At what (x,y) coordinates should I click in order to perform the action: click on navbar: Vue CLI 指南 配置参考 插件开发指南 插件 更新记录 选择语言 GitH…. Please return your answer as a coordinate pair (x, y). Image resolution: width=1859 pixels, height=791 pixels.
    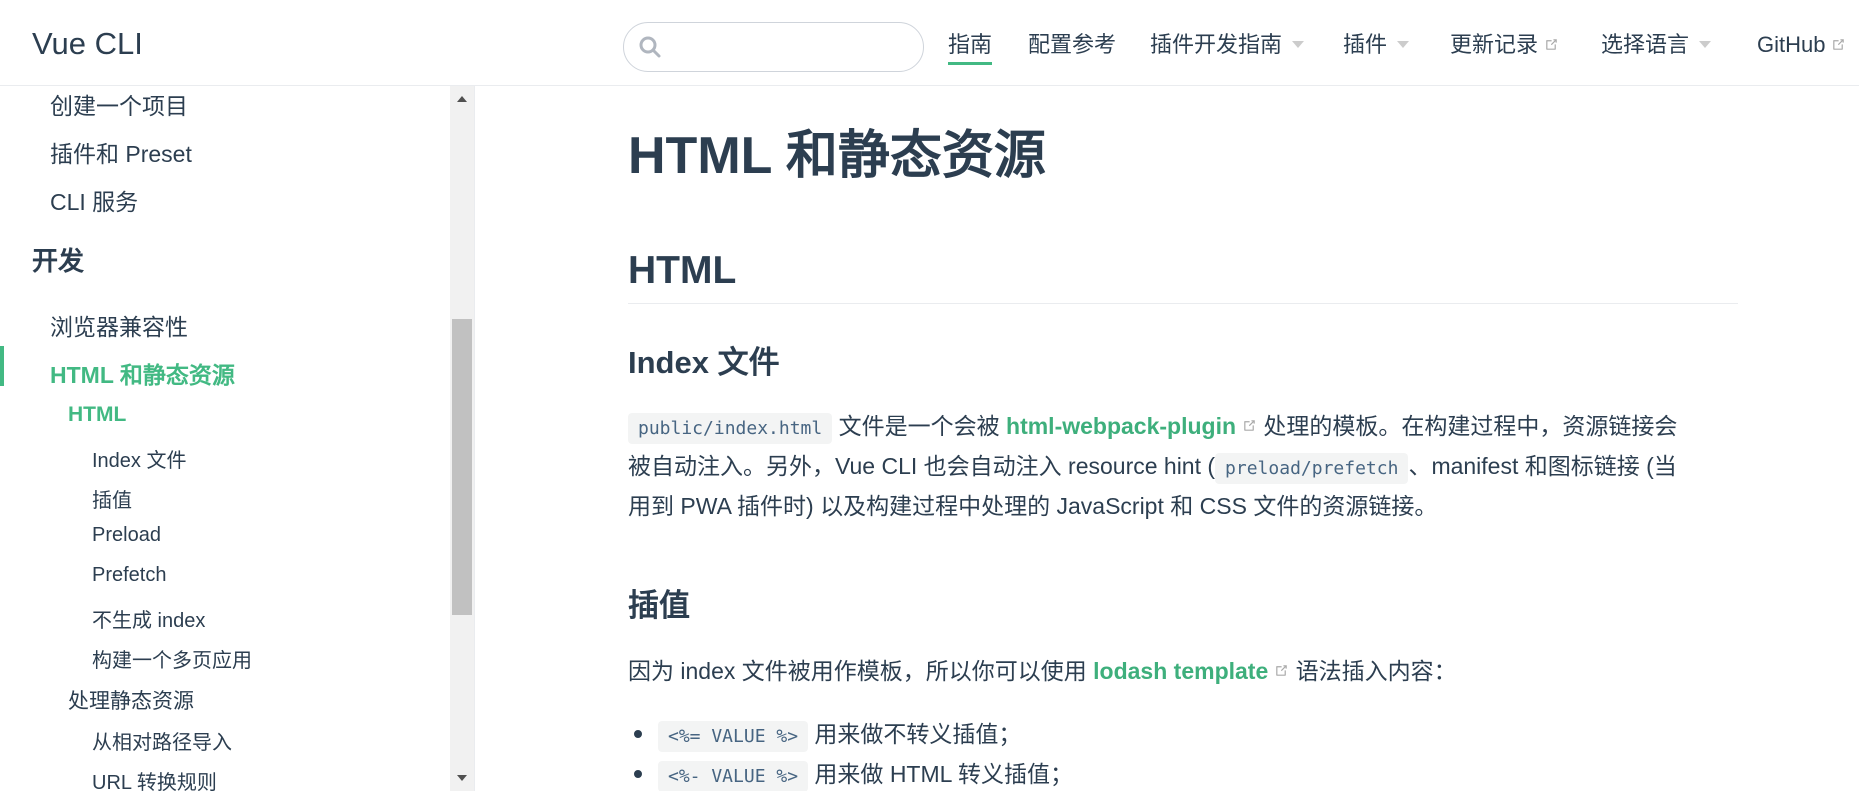
    Looking at the image, I should click on (929, 43).